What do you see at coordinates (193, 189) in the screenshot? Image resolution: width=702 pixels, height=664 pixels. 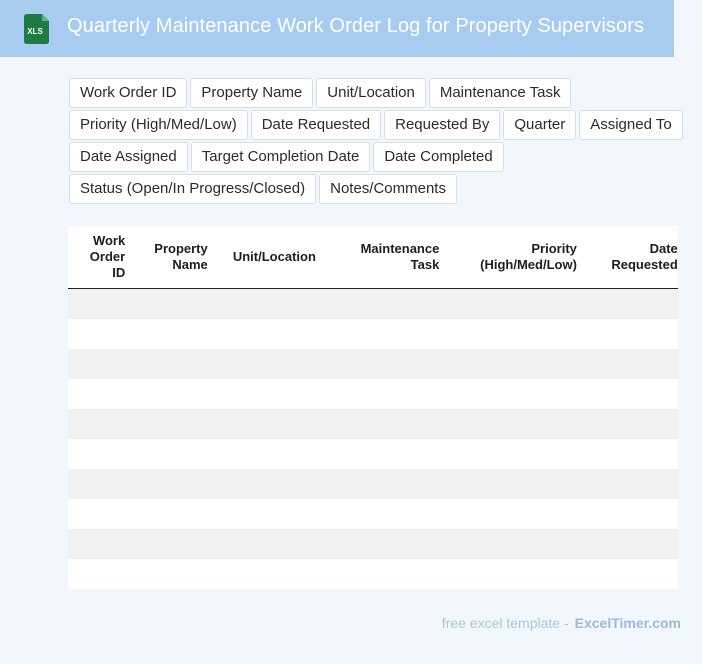 I see `field-chip: Status (Open/In Progress/Closed)` at bounding box center [193, 189].